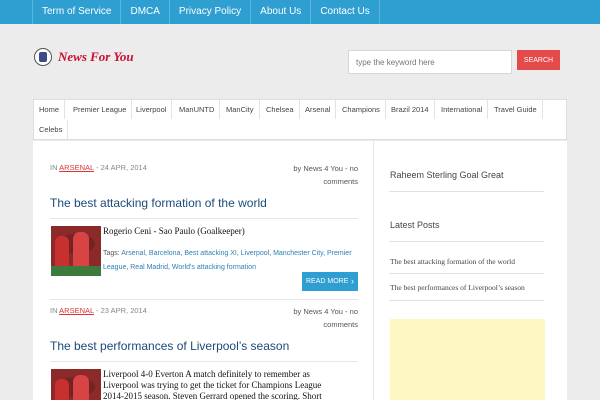  What do you see at coordinates (121, 167) in the screenshot?
I see `post-date: - 24 APR, 2014` at bounding box center [121, 167].